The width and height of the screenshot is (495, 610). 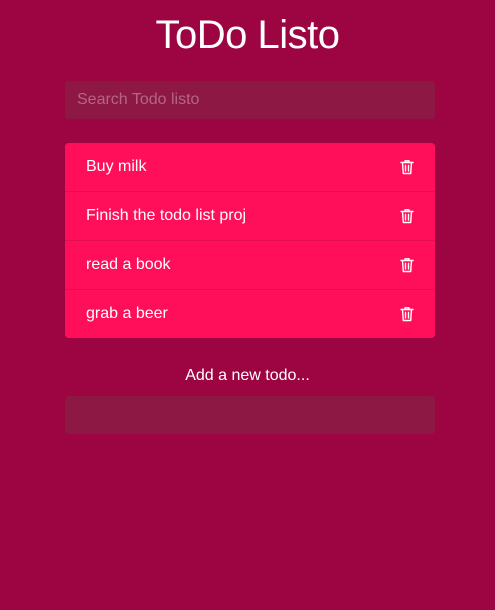 I want to click on search-input, so click(x=250, y=100).